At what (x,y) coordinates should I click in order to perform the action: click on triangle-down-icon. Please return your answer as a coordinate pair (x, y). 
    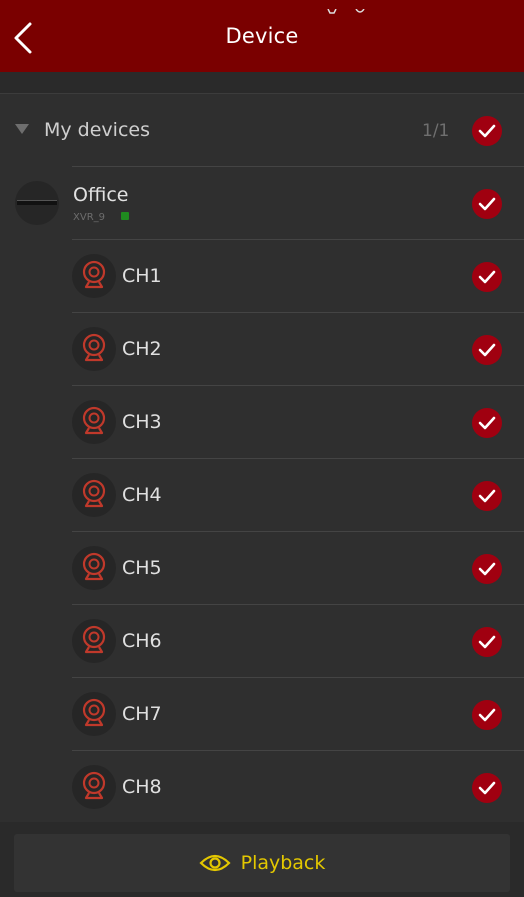
    Looking at the image, I should click on (22, 129).